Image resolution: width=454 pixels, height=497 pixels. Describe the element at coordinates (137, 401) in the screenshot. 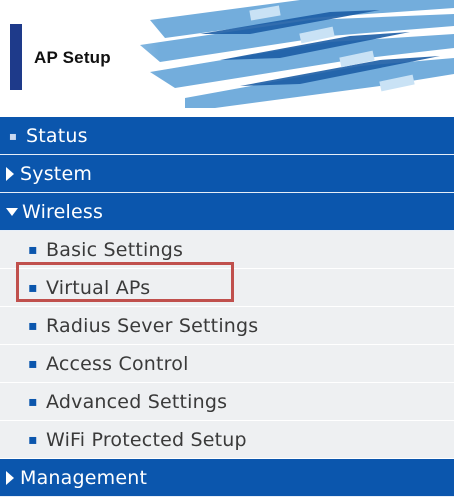

I see `submenu-item-label: Advanced Settings` at that location.